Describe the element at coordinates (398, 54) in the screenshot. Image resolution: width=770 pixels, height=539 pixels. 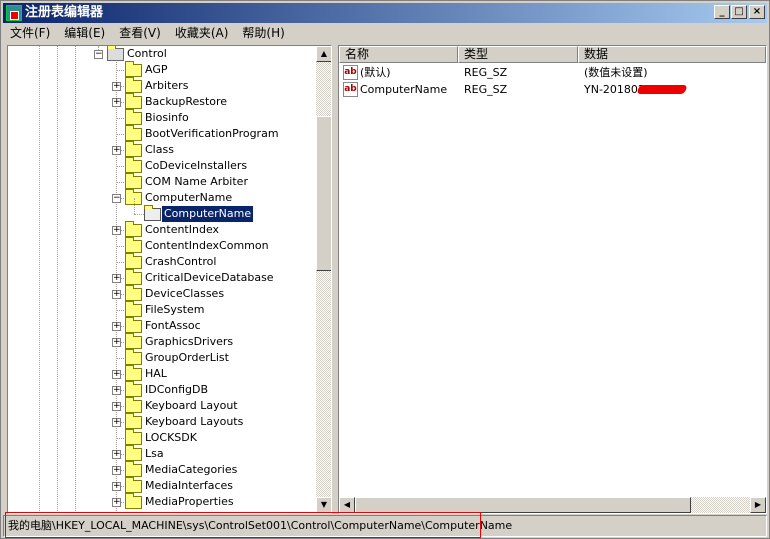
I see `column-header-name: 名称` at that location.